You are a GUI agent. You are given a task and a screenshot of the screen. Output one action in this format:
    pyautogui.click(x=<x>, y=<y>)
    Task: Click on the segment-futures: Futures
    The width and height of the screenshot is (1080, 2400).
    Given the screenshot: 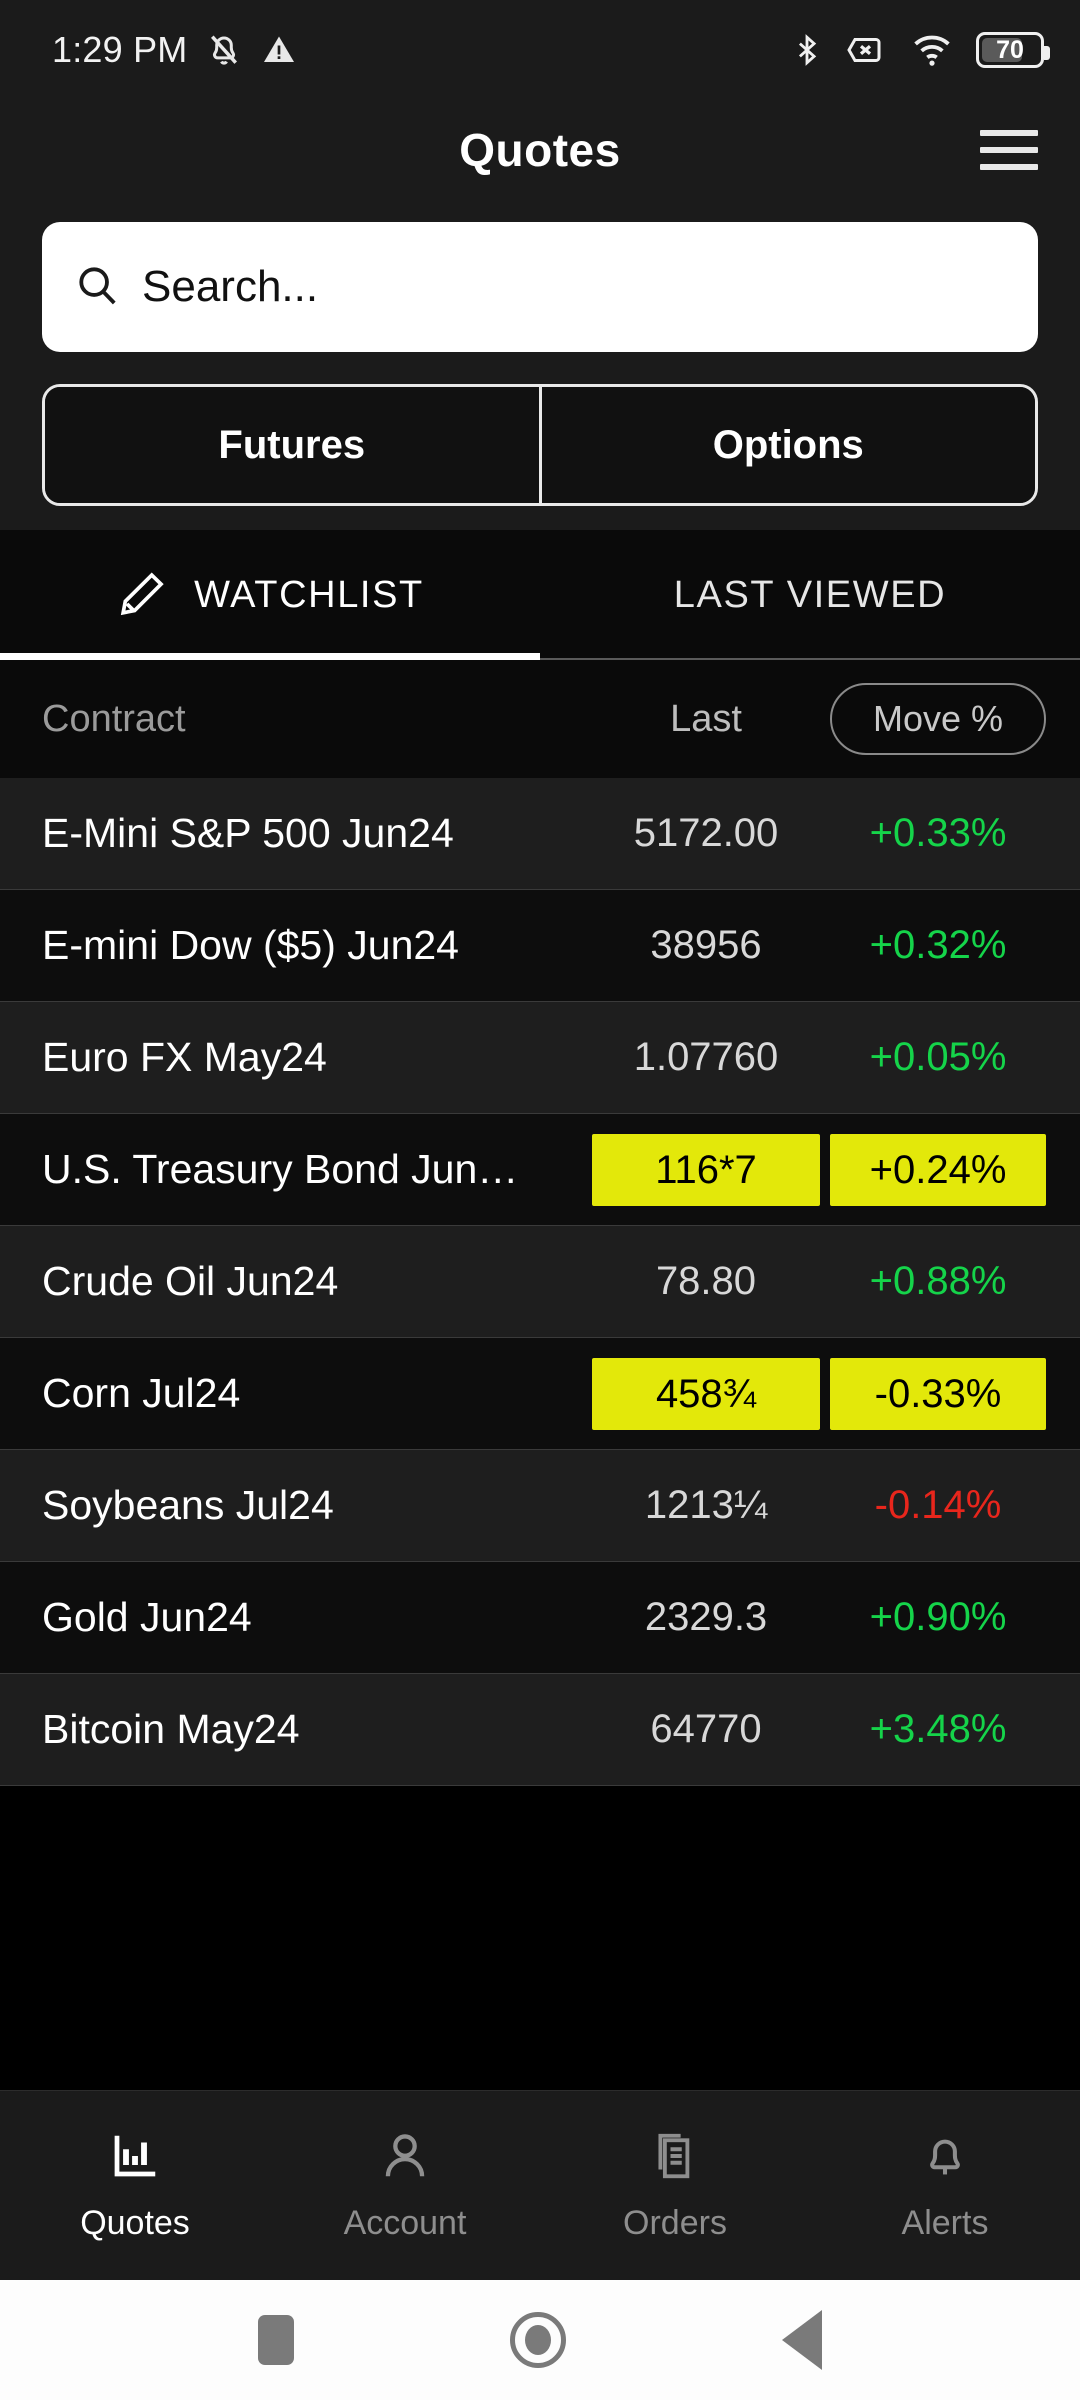 What is the action you would take?
    pyautogui.click(x=292, y=445)
    